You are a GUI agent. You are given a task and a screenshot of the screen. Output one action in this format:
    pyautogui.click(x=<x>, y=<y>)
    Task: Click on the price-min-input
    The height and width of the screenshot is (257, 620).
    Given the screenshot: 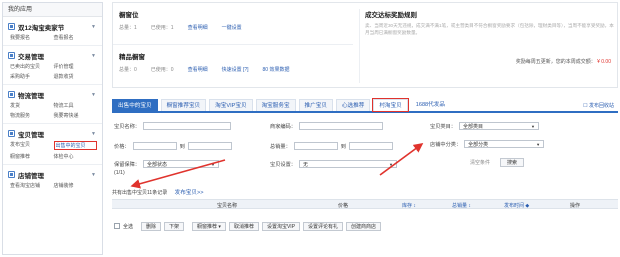 What is the action you would take?
    pyautogui.click(x=154, y=146)
    